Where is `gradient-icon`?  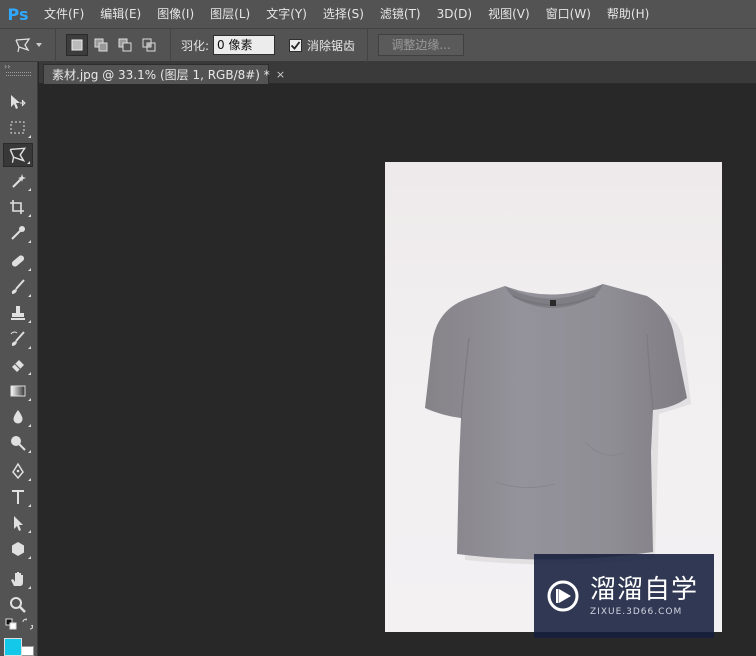 gradient-icon is located at coordinates (18, 391).